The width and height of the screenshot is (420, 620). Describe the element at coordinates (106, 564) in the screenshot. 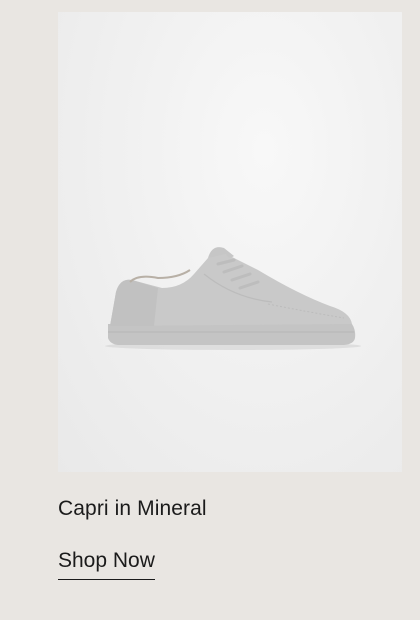

I see `shop-now-link: Shop Now` at that location.